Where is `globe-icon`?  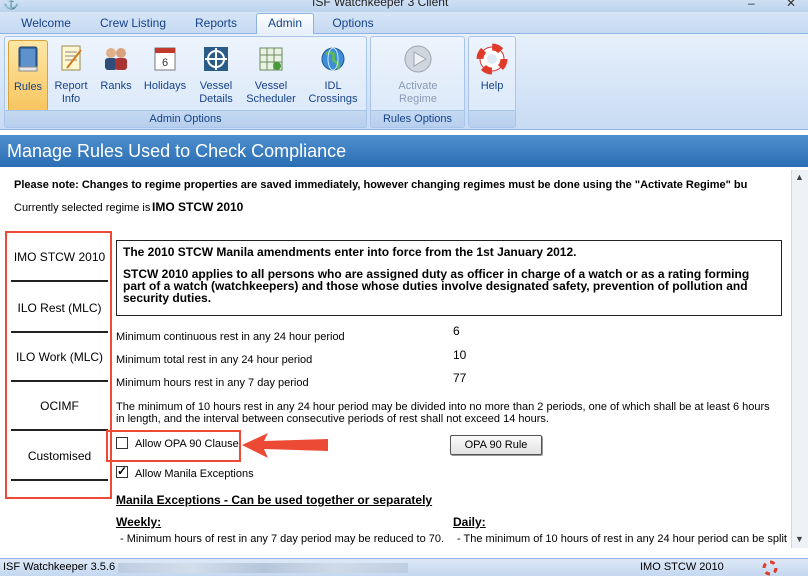
globe-icon is located at coordinates (333, 59).